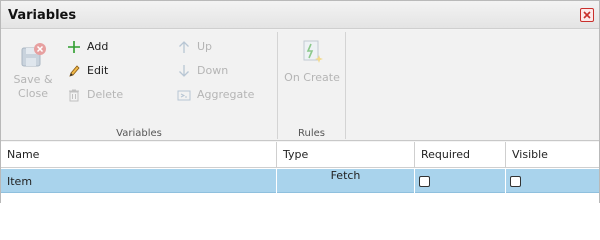  Describe the element at coordinates (74, 71) in the screenshot. I see `pencil-icon` at that location.